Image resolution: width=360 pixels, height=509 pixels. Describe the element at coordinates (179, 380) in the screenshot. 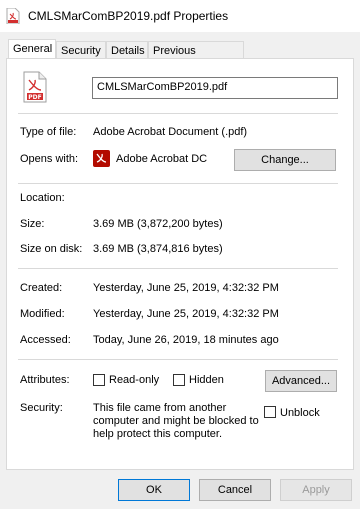

I see `hidden-checkbox` at that location.